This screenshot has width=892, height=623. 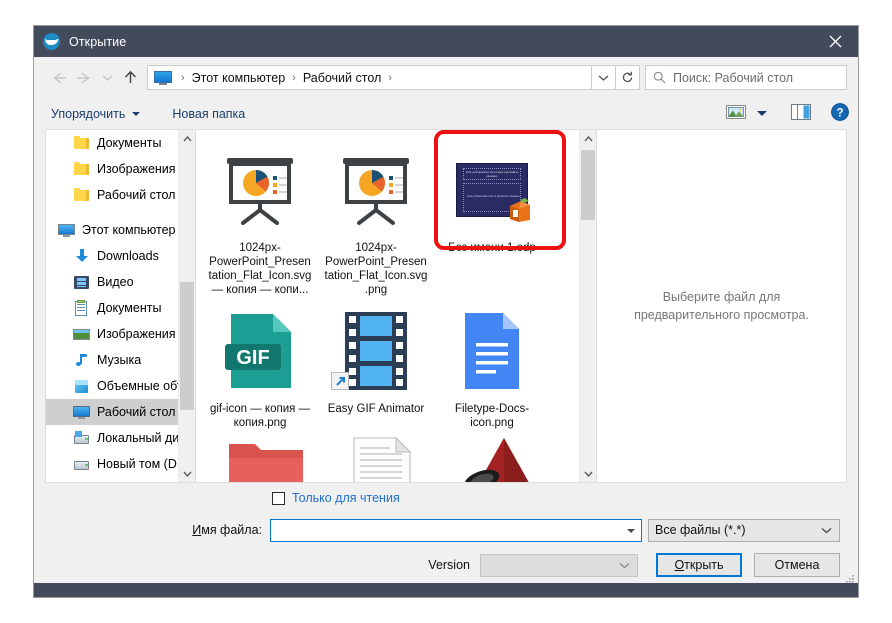 What do you see at coordinates (346, 498) in the screenshot?
I see `readonly-label: Только для чтения` at bounding box center [346, 498].